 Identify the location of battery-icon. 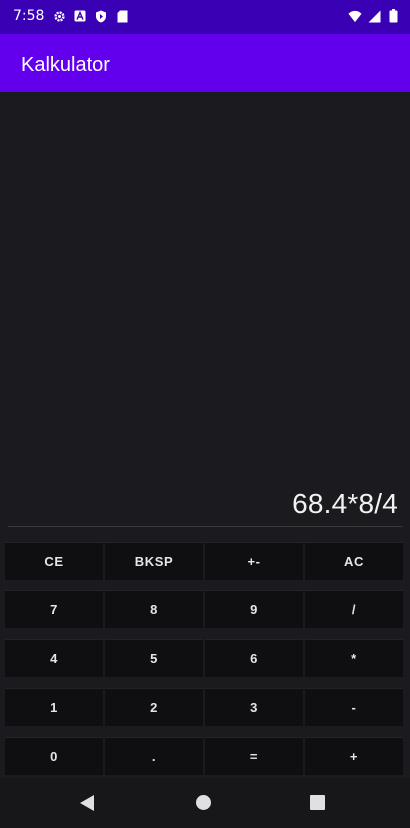
(393, 16).